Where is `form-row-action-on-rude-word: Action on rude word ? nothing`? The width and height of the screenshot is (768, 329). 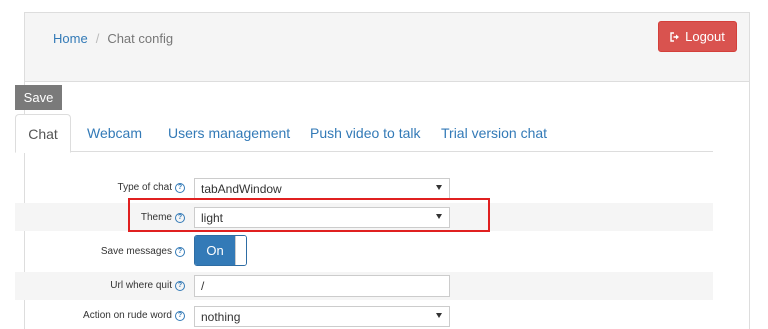 form-row-action-on-rude-word: Action on rude word ? nothing is located at coordinates (364, 315).